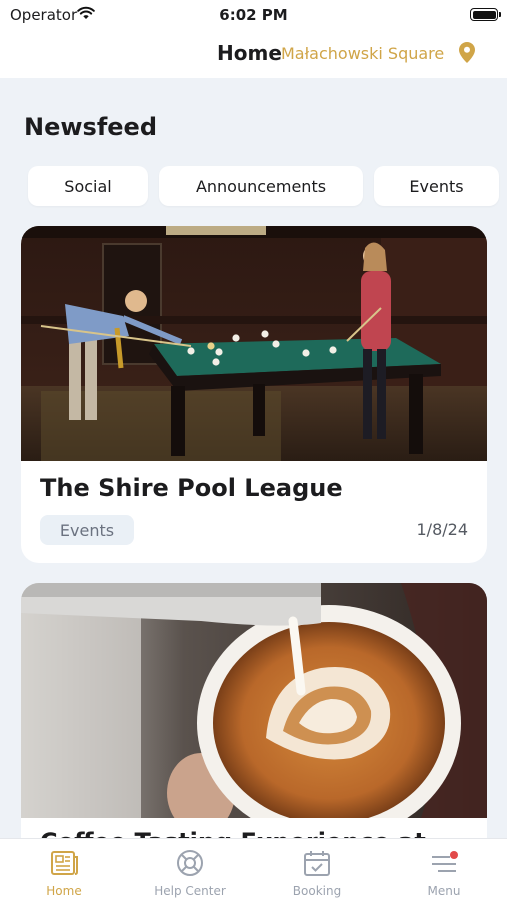 This screenshot has width=507, height=900. What do you see at coordinates (444, 891) in the screenshot?
I see `tab-bar-label: Menu` at bounding box center [444, 891].